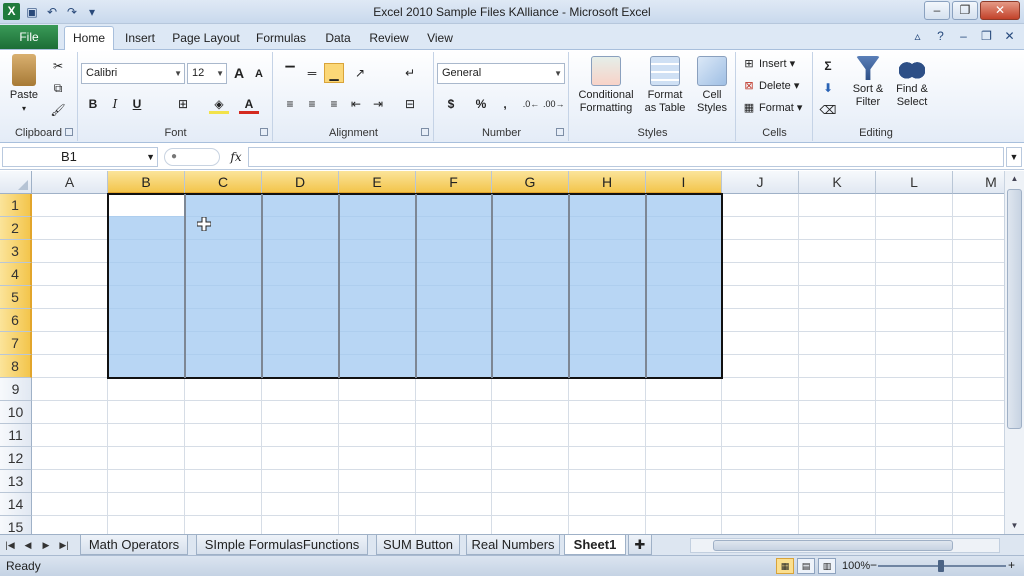 This screenshot has height=576, width=1024. What do you see at coordinates (501, 73) in the screenshot?
I see `number-format-combo: General ▼` at bounding box center [501, 73].